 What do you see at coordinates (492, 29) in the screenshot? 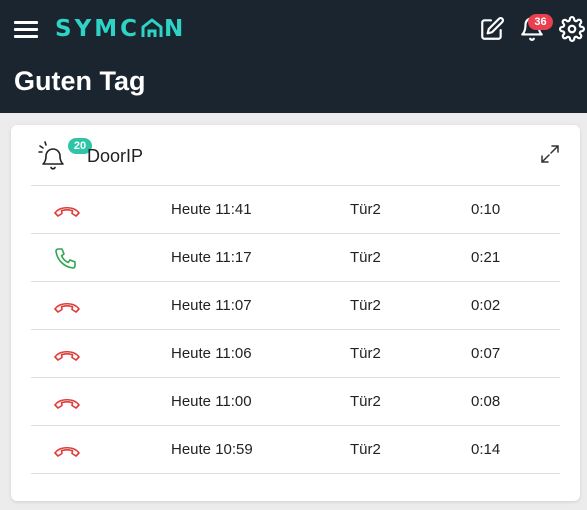
I see `edit-icon` at bounding box center [492, 29].